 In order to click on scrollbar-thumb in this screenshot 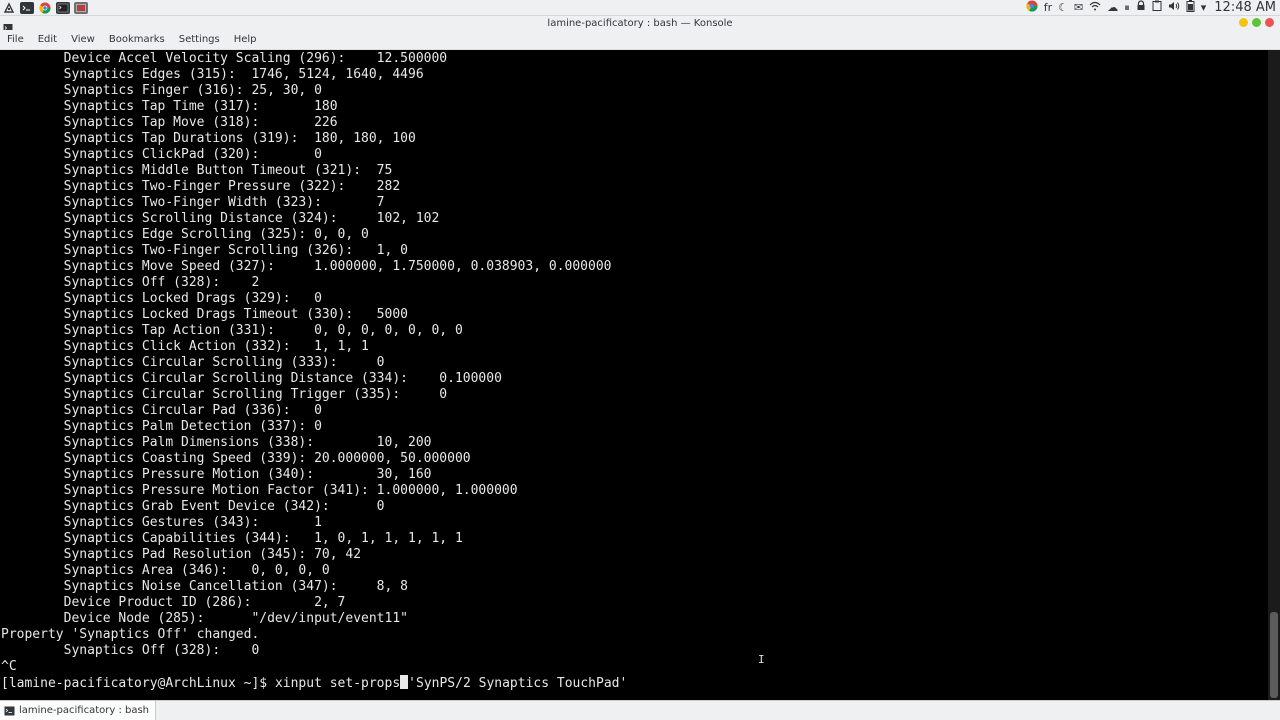, I will do `click(1274, 655)`.